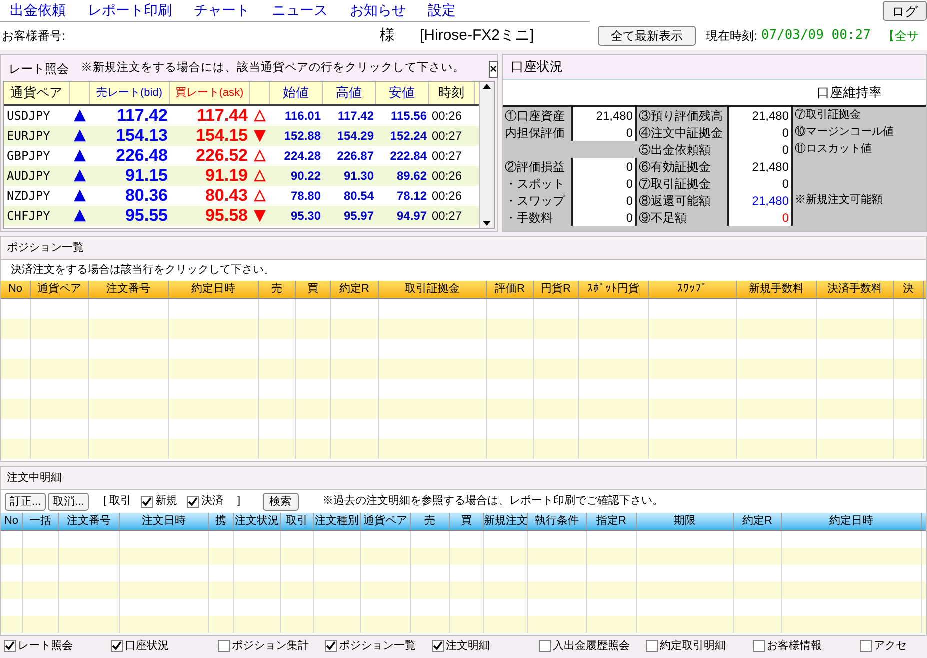 The height and width of the screenshot is (658, 927). I want to click on menu-link: レポート印刷, so click(130, 10).